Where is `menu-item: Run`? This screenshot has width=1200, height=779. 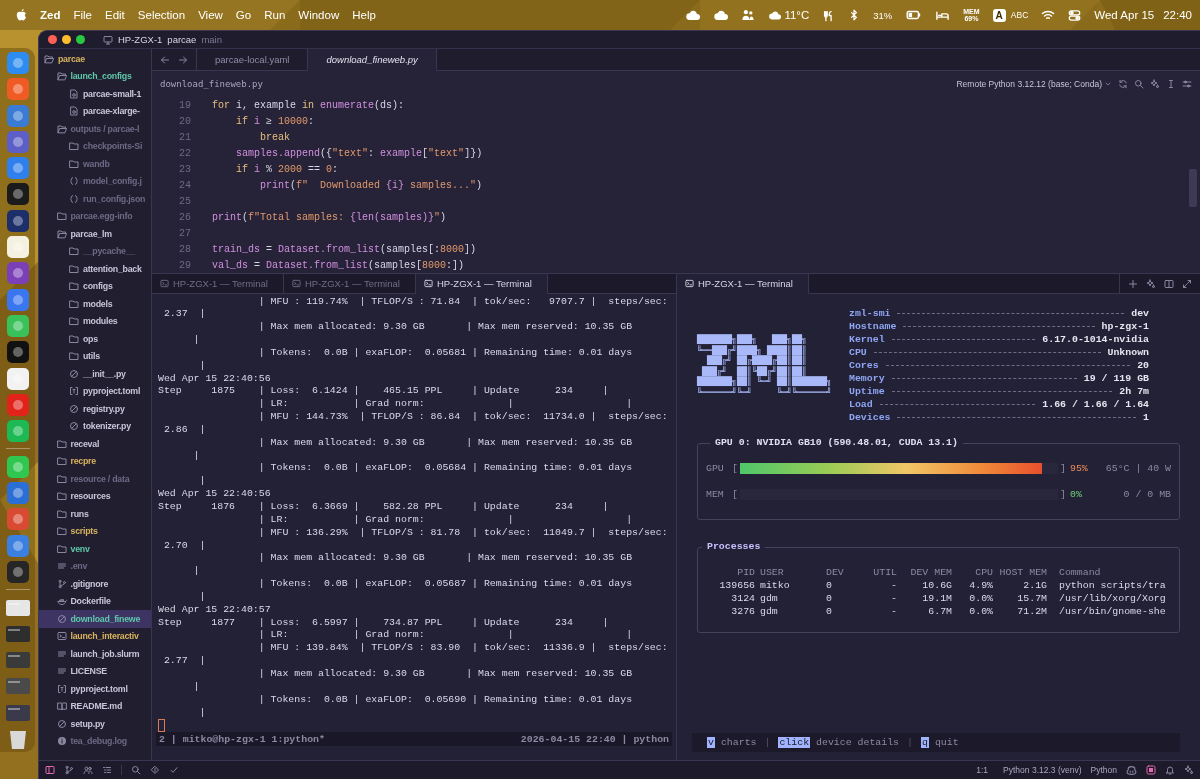
menu-item: Run is located at coordinates (275, 15).